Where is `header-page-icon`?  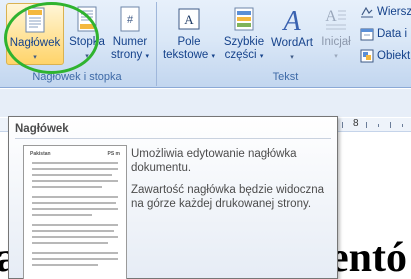 header-page-icon is located at coordinates (35, 20).